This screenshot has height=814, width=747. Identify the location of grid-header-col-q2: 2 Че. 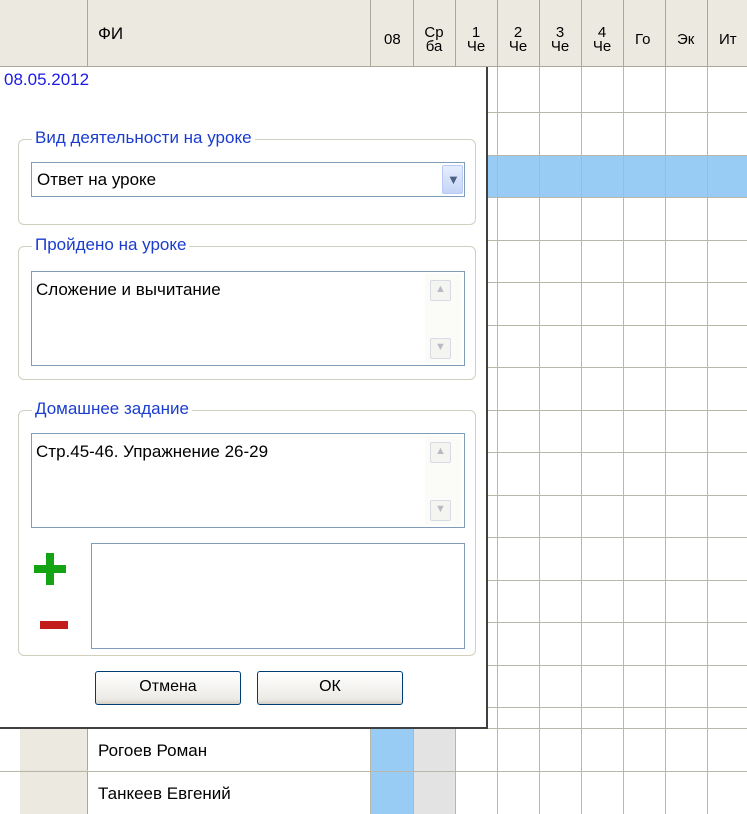
(519, 33).